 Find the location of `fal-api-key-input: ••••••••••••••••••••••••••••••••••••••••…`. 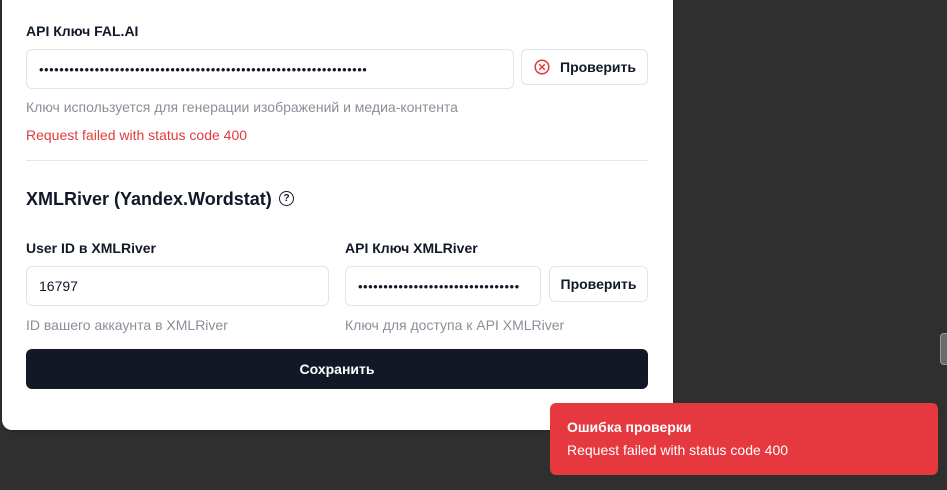

fal-api-key-input: ••••••••••••••••••••••••••••••••••••••••… is located at coordinates (270, 69).